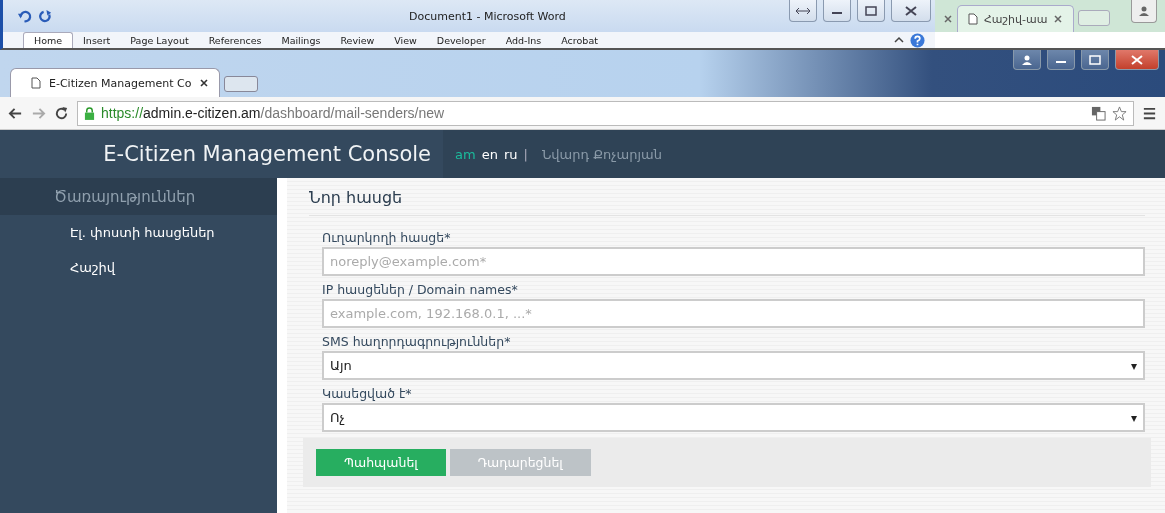 This screenshot has width=1165, height=513. Describe the element at coordinates (48, 40) in the screenshot. I see `ribbon-tab: Home` at that location.